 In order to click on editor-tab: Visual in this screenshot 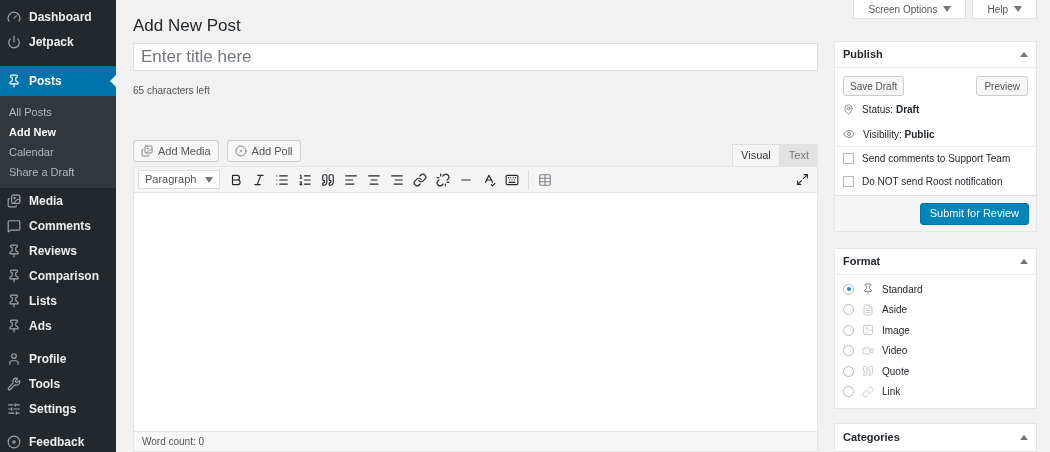, I will do `click(756, 155)`.